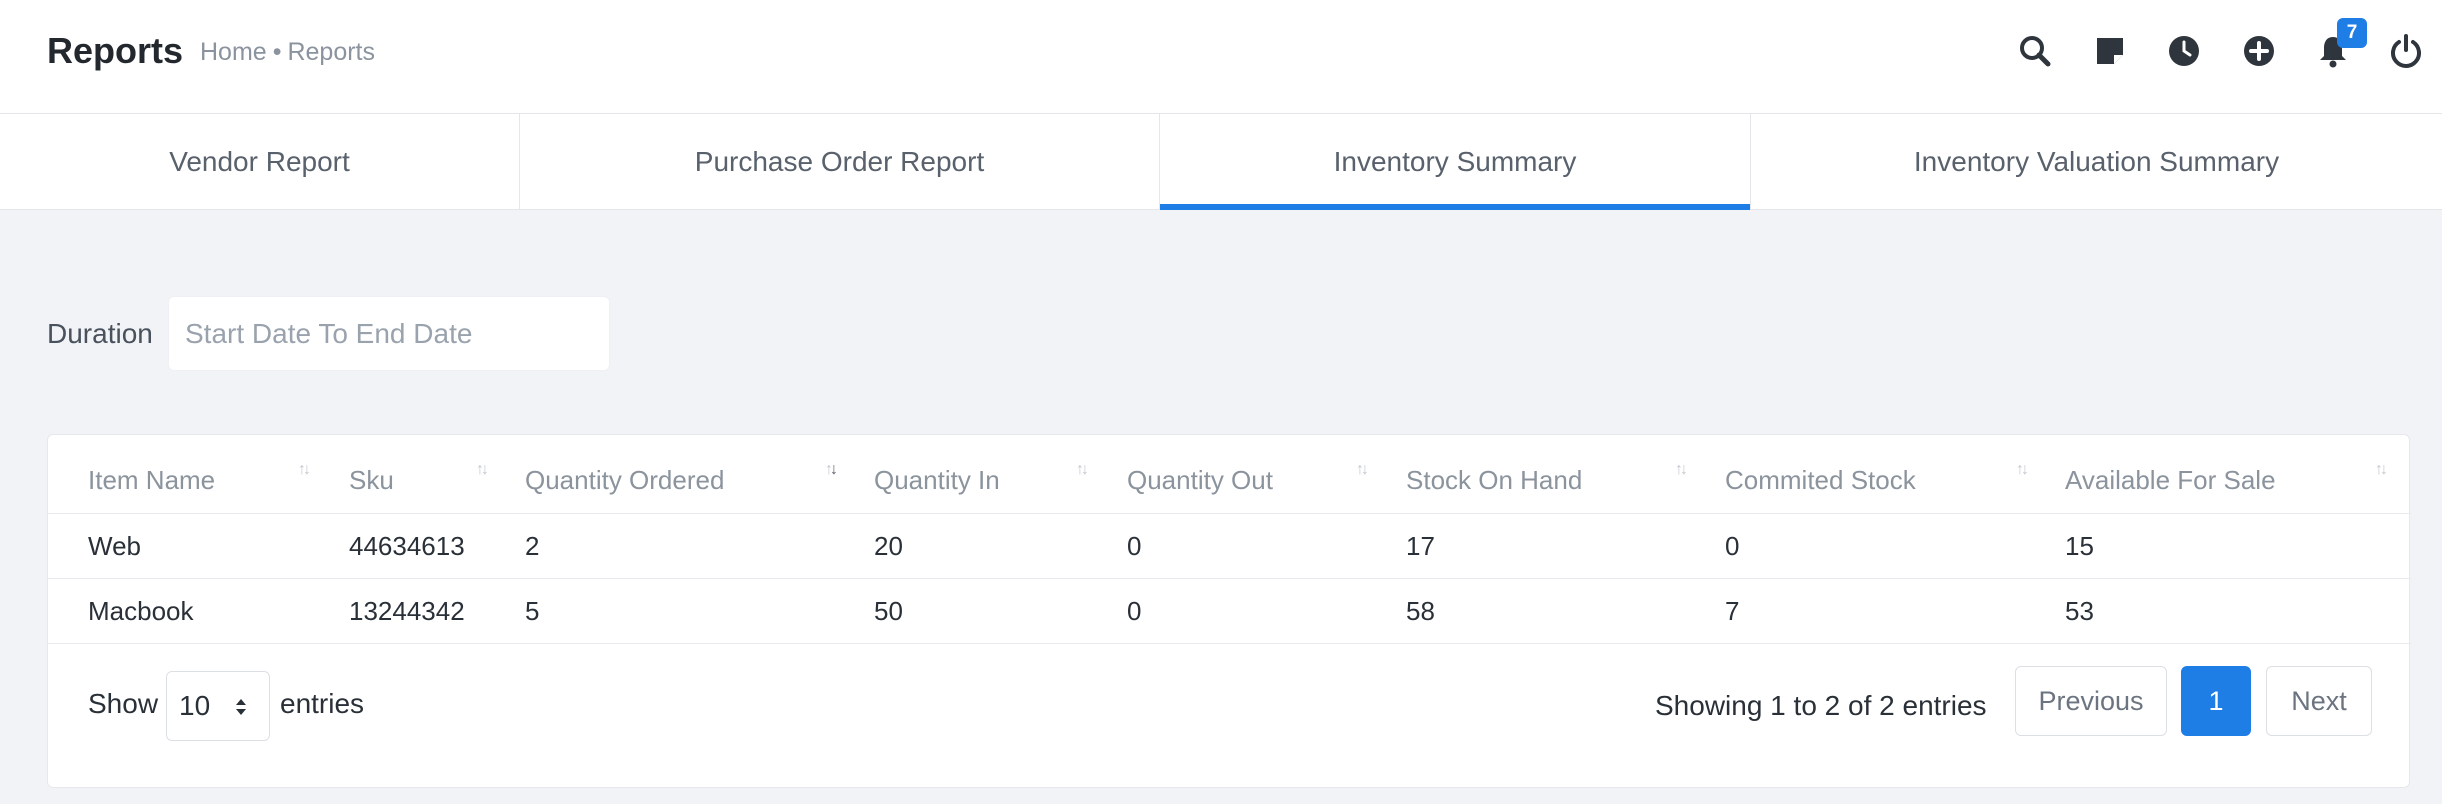 The height and width of the screenshot is (804, 2442). What do you see at coordinates (2406, 51) in the screenshot?
I see `power-icon` at bounding box center [2406, 51].